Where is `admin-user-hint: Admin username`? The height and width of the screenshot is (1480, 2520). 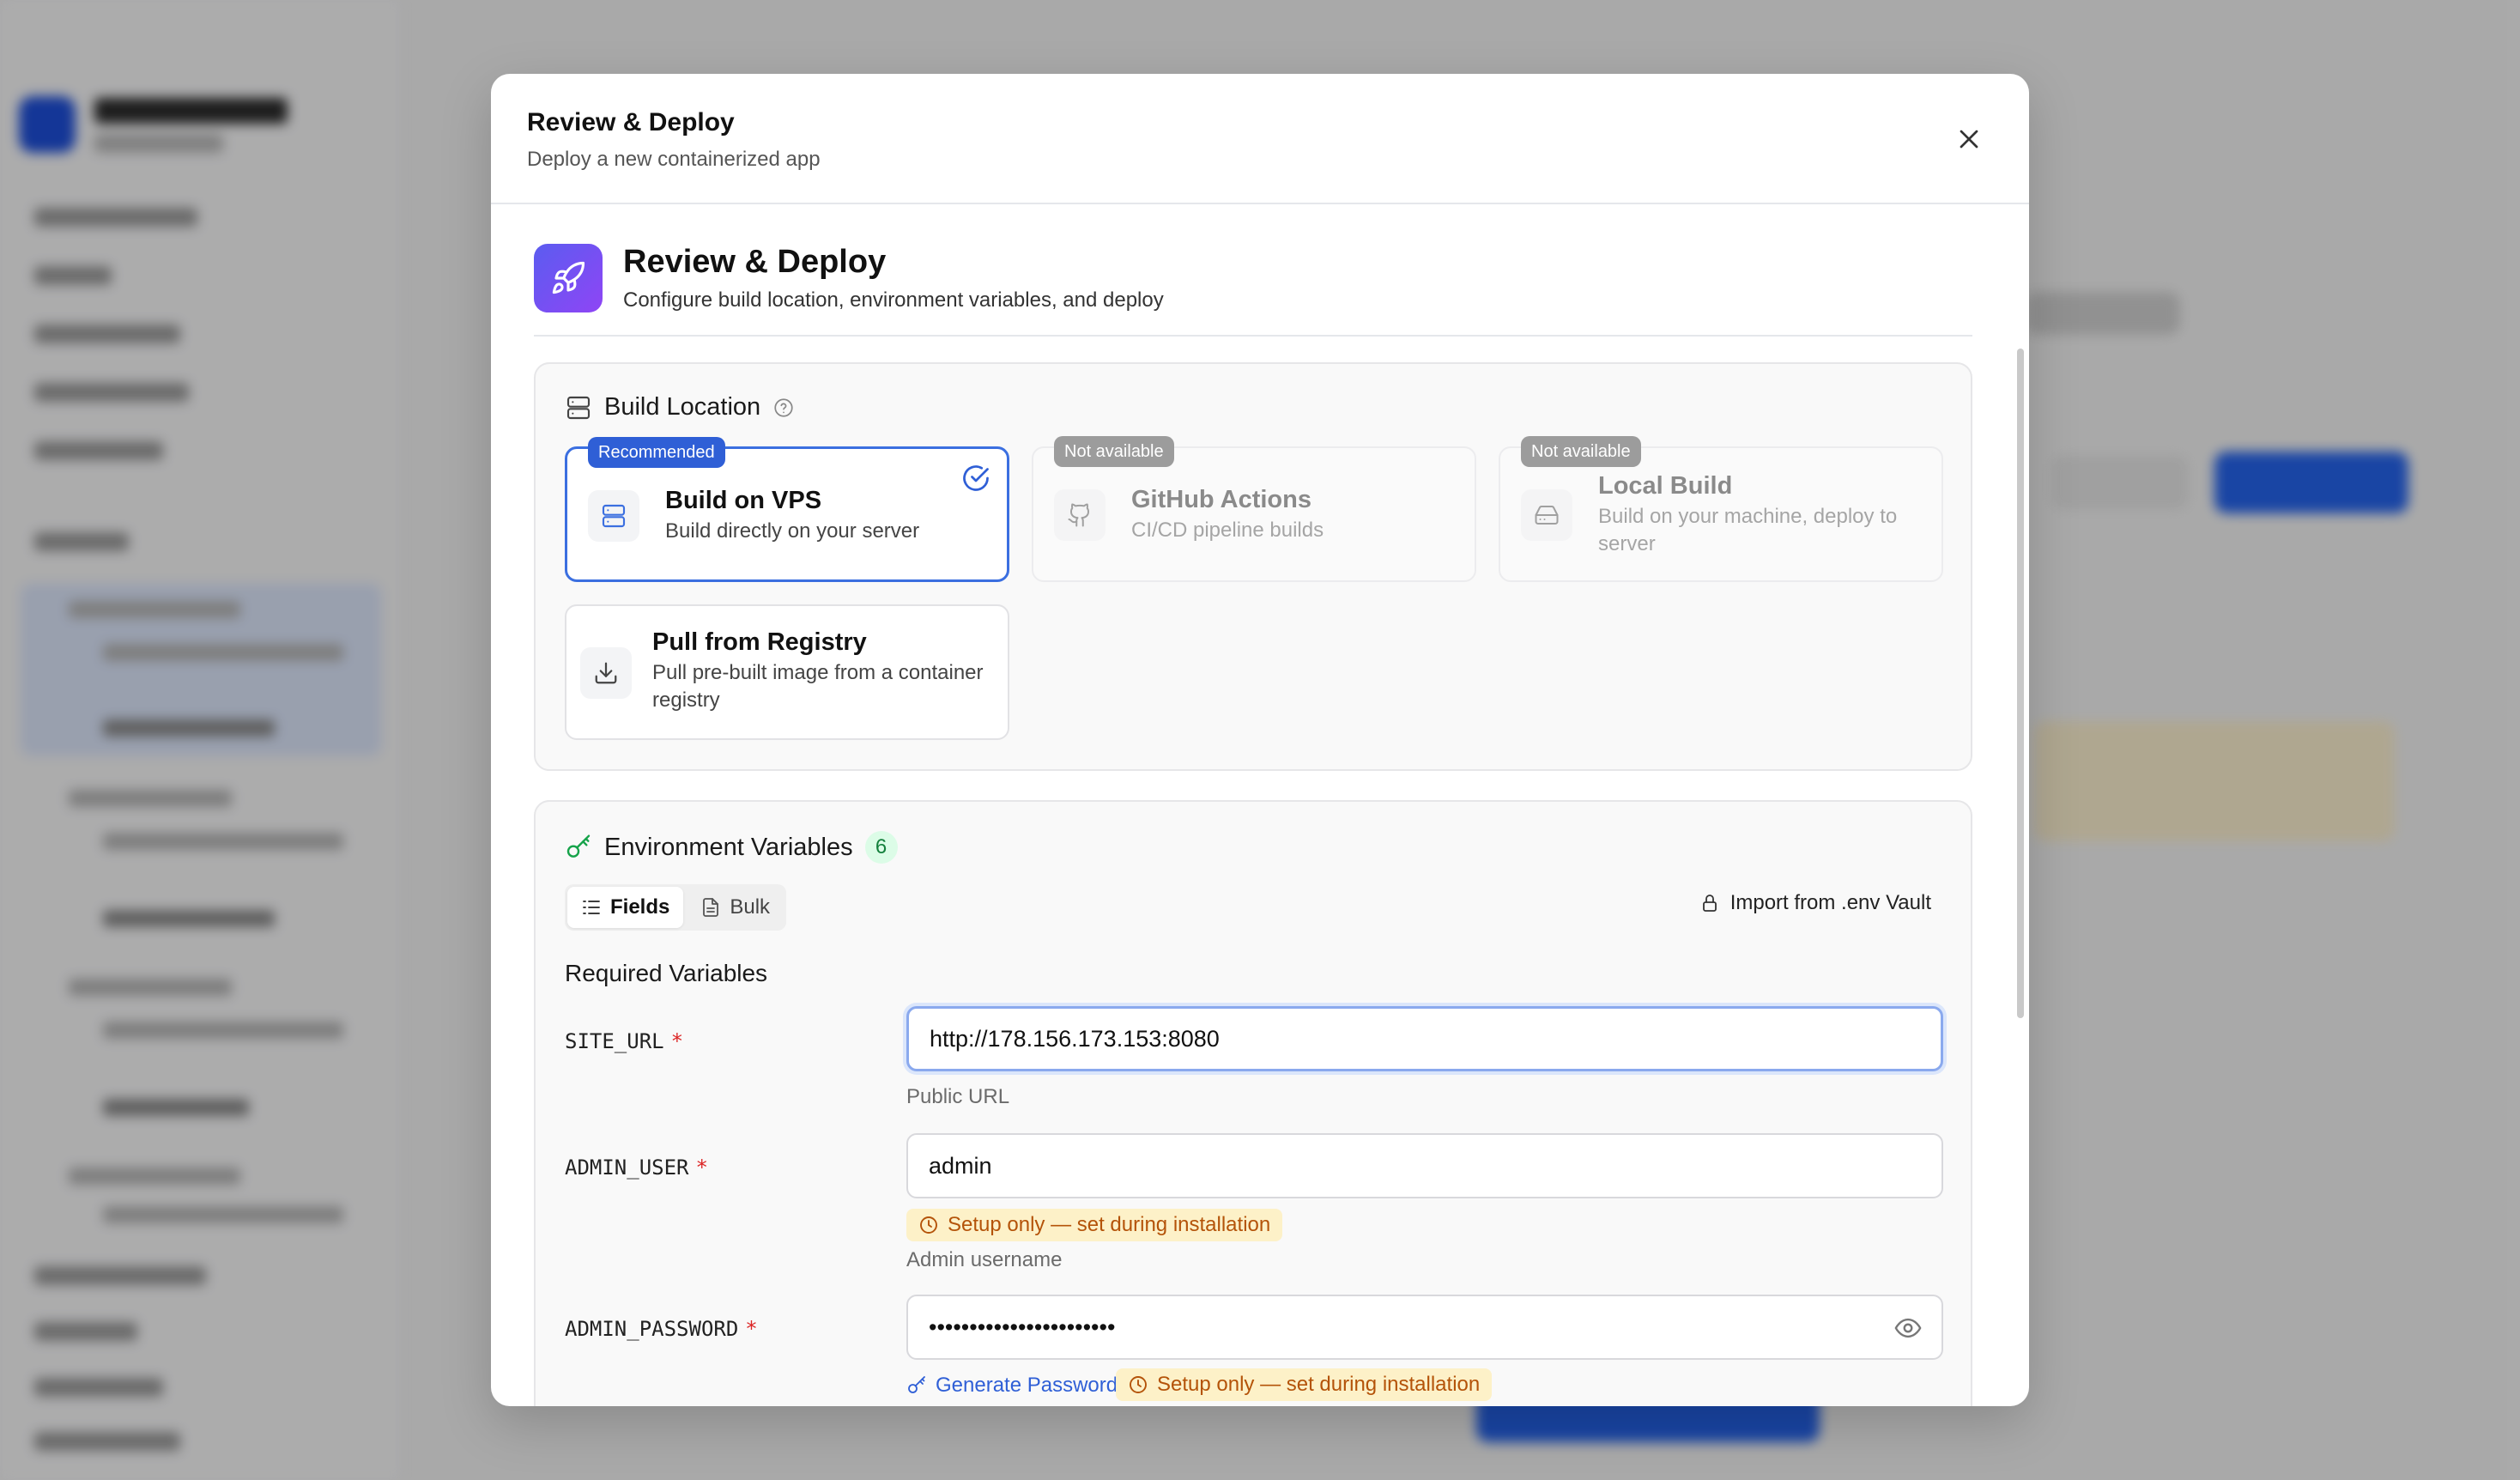
admin-user-hint: Admin username is located at coordinates (985, 1259).